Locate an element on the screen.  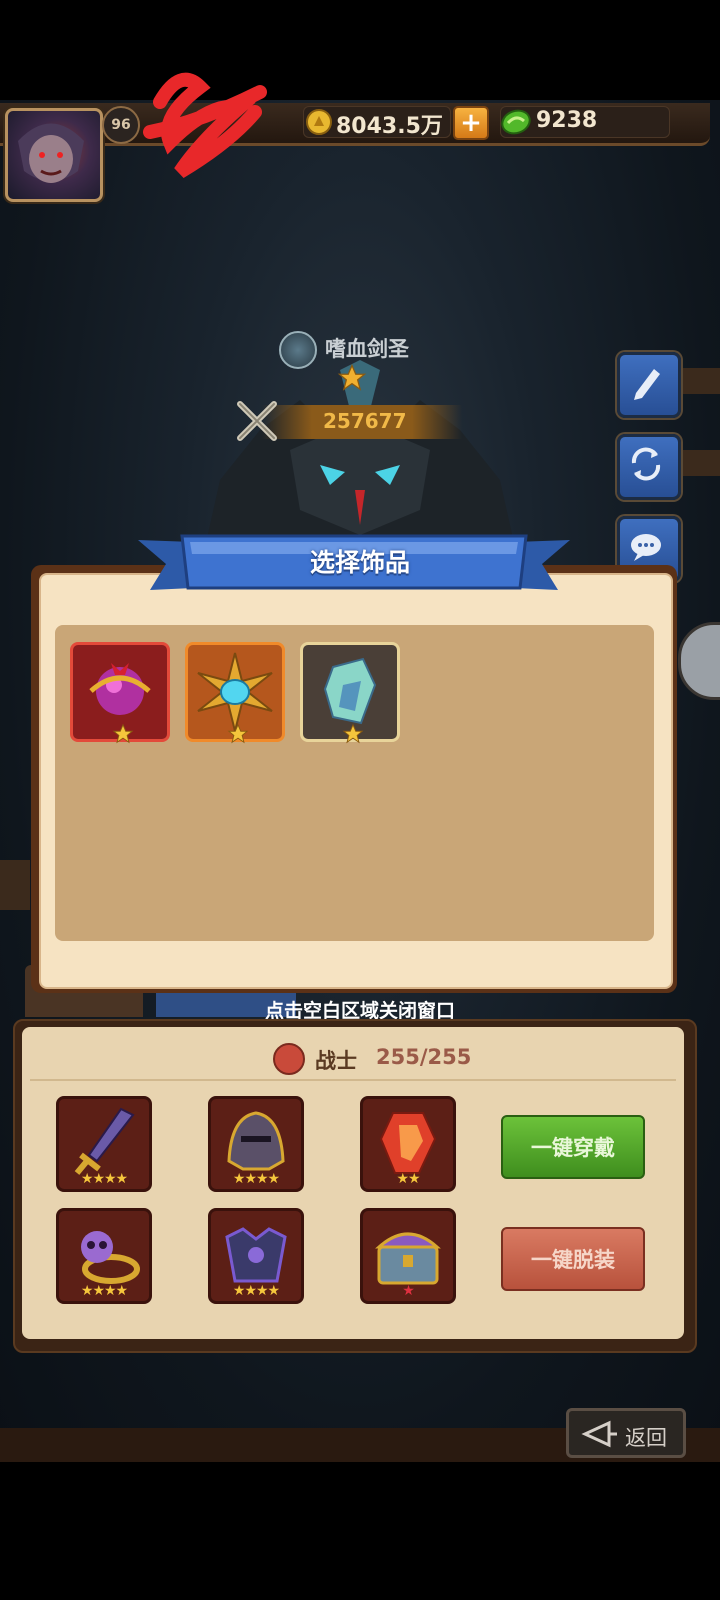
warrior-class-icon is located at coordinates (289, 1059).